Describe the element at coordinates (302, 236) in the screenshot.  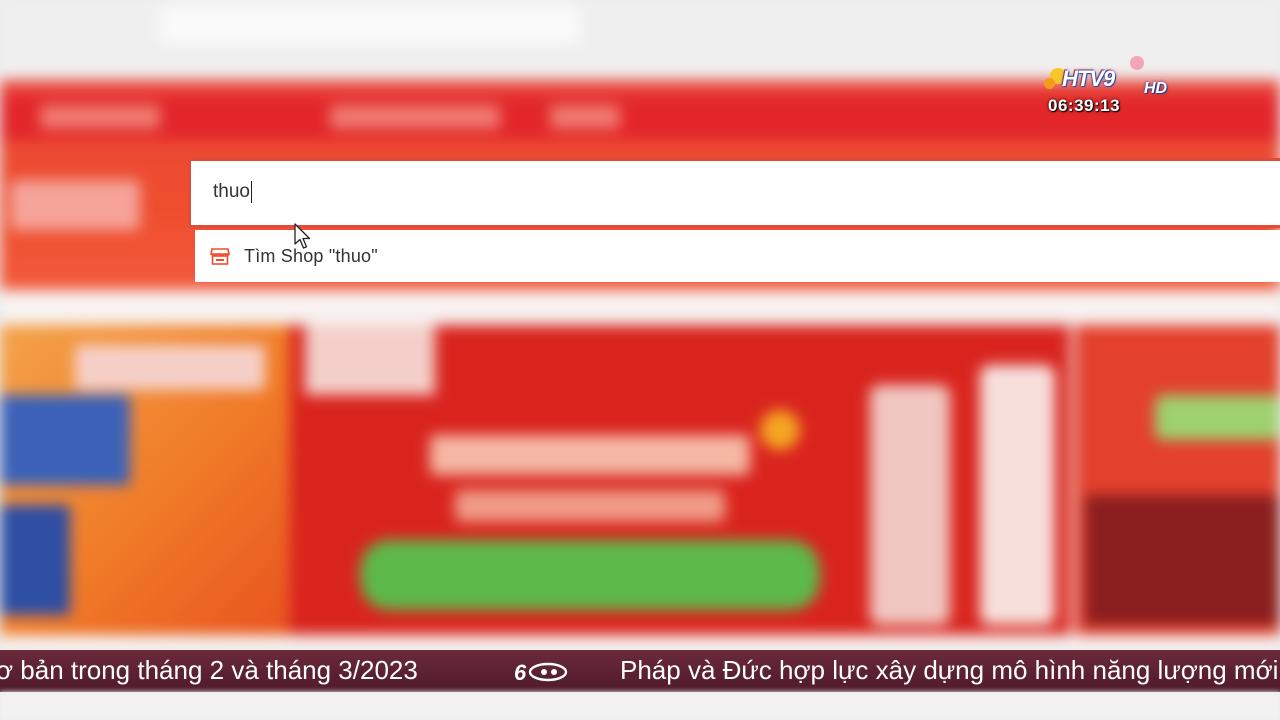
I see `mouse-cursor-icon` at that location.